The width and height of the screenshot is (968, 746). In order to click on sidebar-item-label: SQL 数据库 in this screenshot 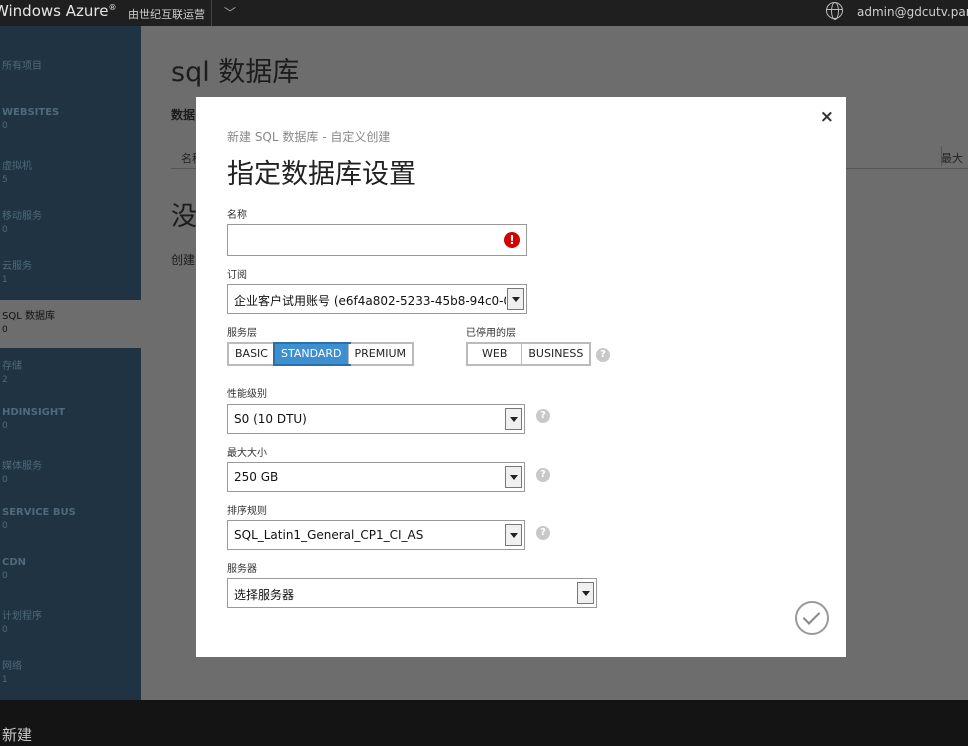, I will do `click(28, 316)`.